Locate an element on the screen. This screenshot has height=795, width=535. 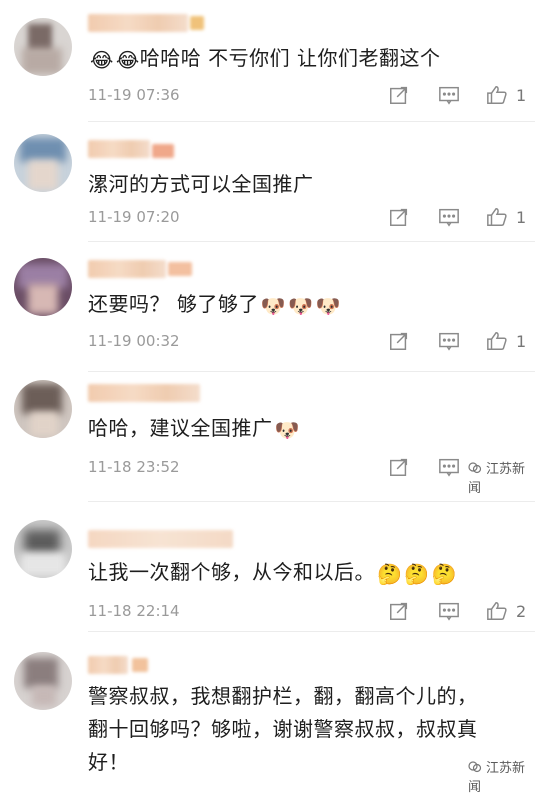
comment-time: 11-19 07:36 is located at coordinates (134, 95).